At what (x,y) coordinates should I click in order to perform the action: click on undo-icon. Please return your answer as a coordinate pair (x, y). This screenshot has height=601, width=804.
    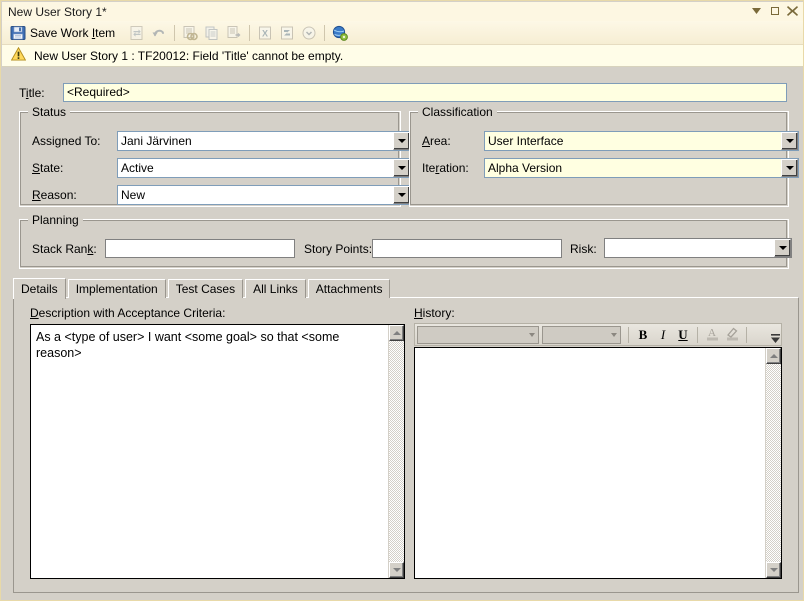
    Looking at the image, I should click on (159, 33).